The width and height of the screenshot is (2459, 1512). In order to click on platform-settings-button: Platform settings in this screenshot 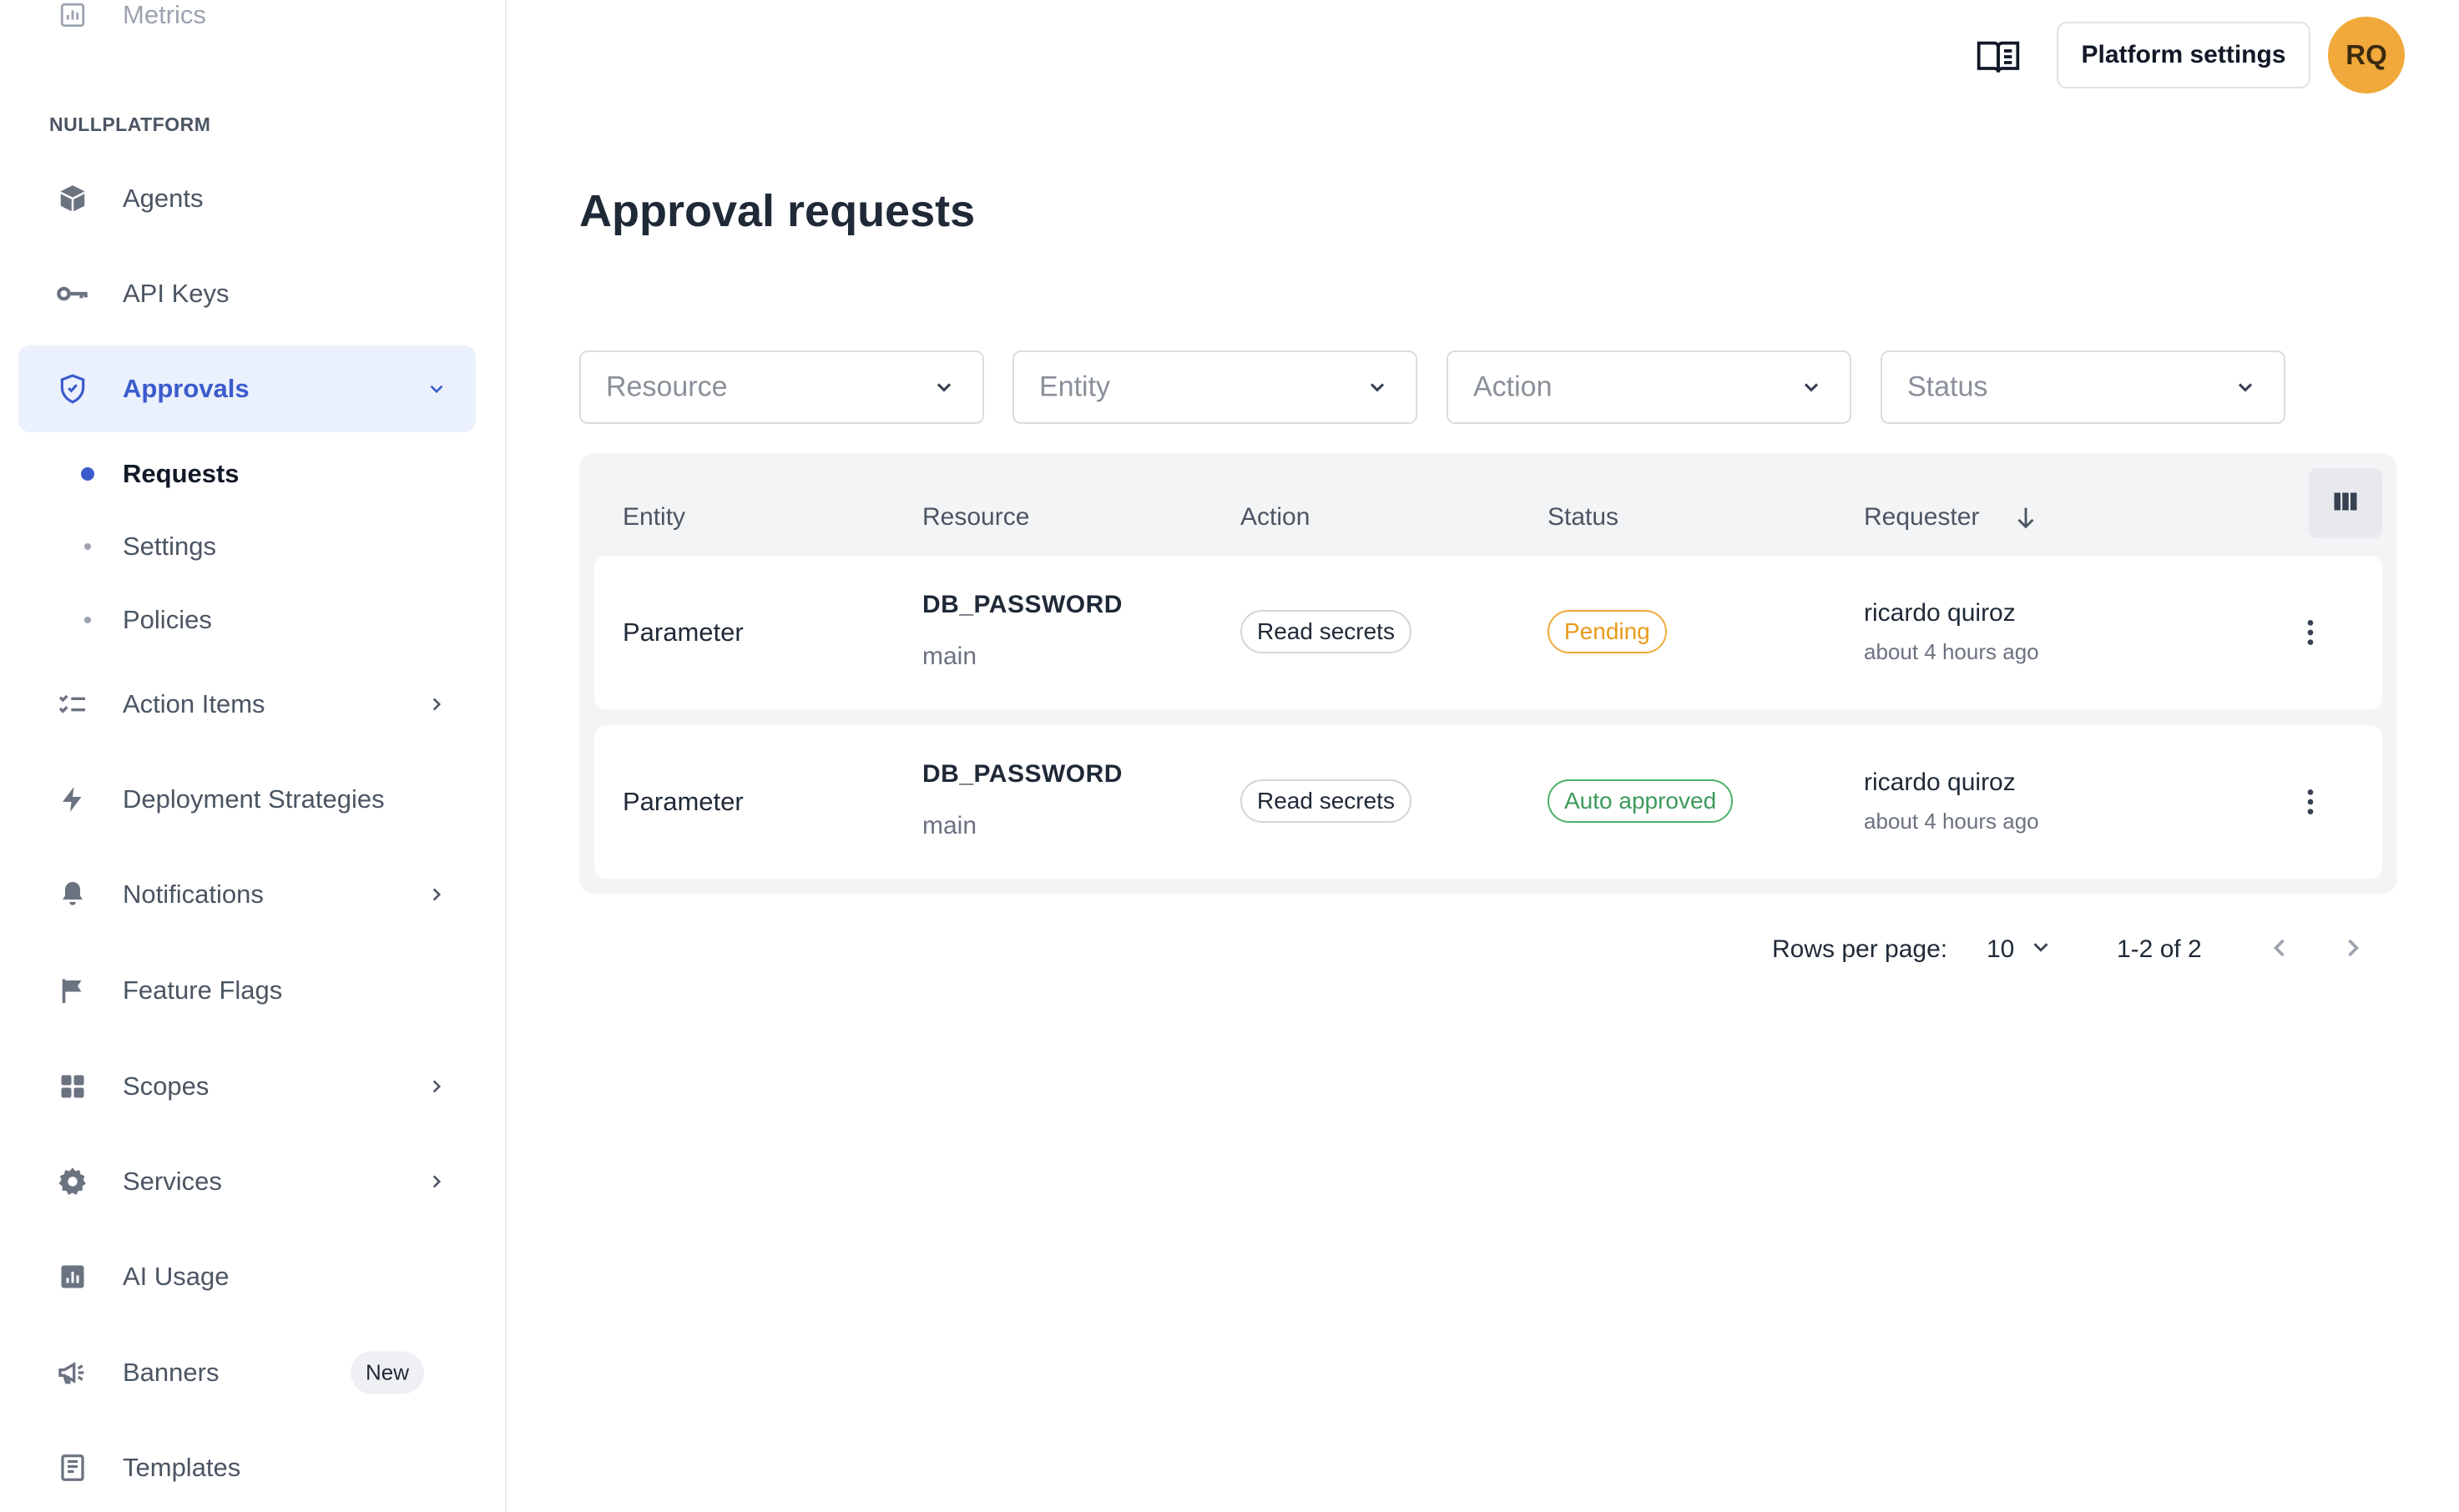, I will do `click(2183, 55)`.